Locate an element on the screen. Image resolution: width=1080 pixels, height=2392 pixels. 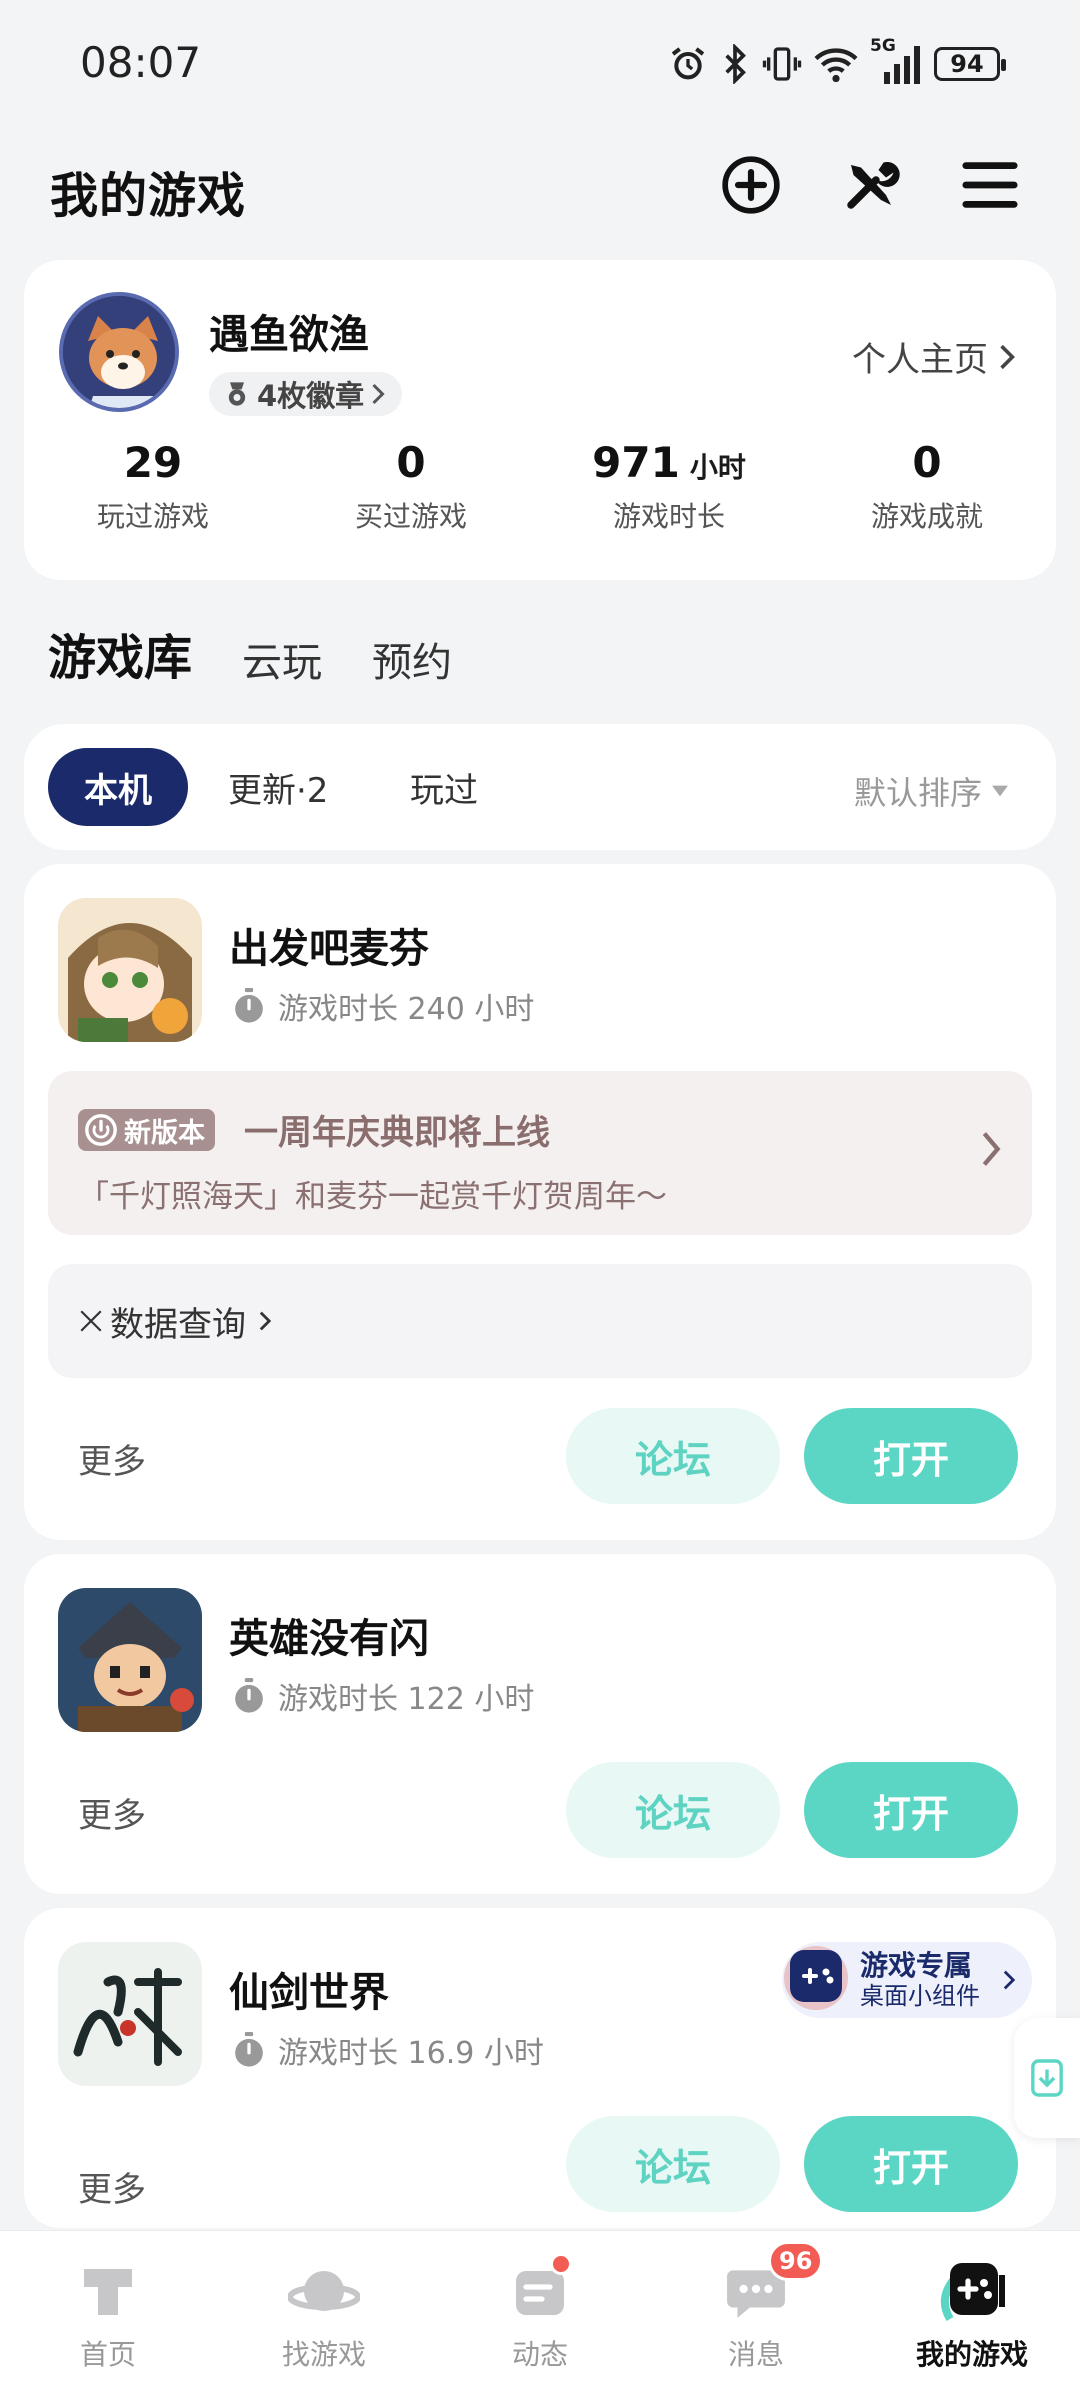
plus-circle-icon is located at coordinates (751, 185).